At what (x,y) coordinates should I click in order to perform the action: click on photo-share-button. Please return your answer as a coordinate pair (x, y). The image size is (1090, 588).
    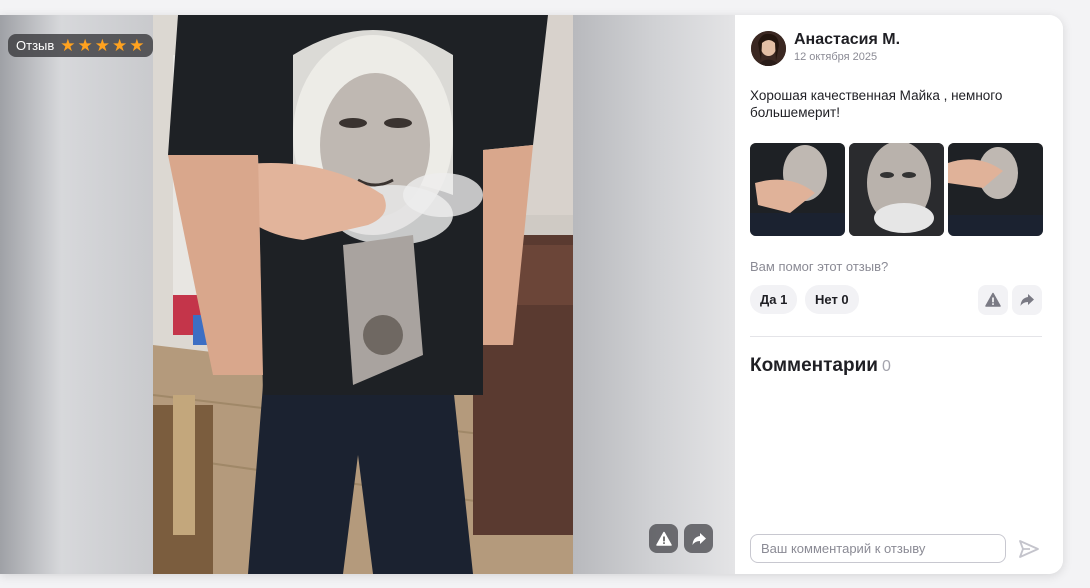
    Looking at the image, I should click on (698, 538).